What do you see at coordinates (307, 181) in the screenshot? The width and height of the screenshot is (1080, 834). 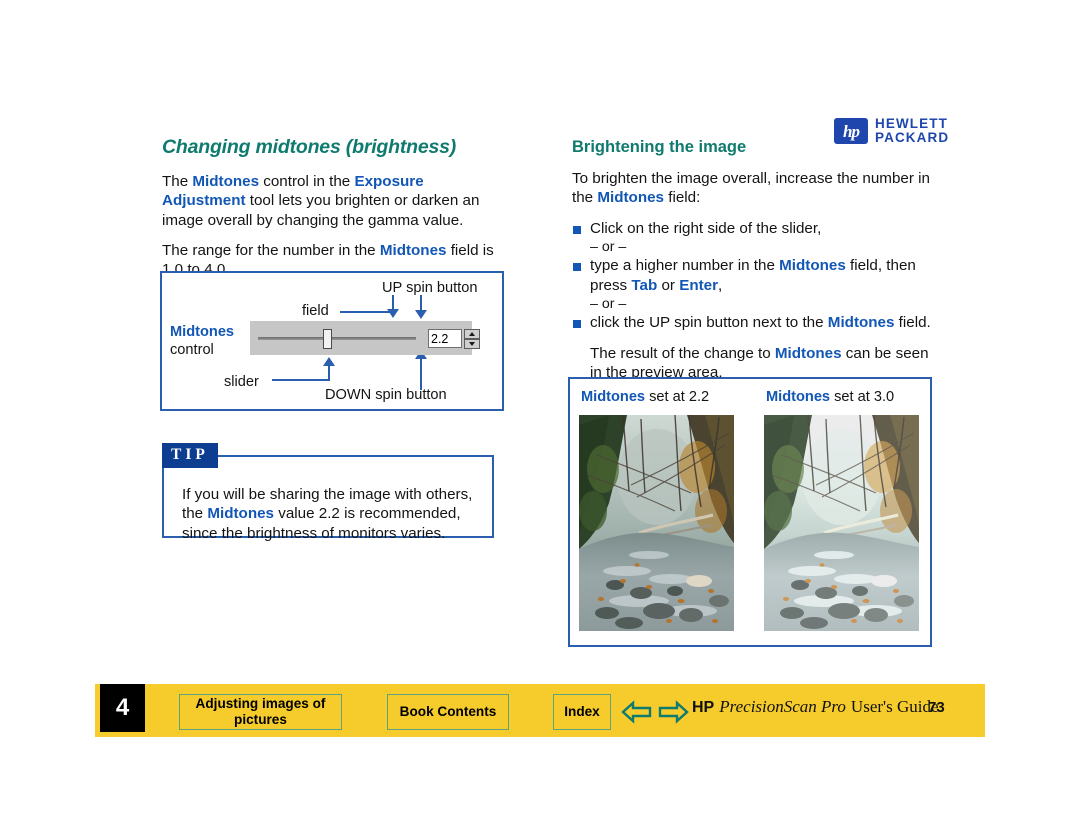 I see `body-text-run: control in the` at bounding box center [307, 181].